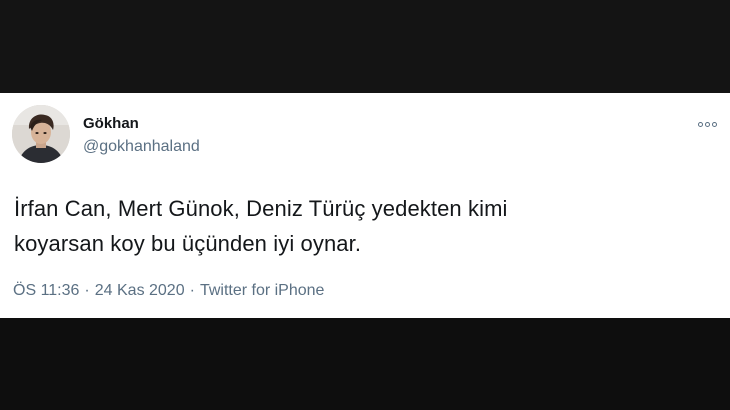 Image resolution: width=730 pixels, height=410 pixels. I want to click on author-handle: @gokhanhaland, so click(141, 147).